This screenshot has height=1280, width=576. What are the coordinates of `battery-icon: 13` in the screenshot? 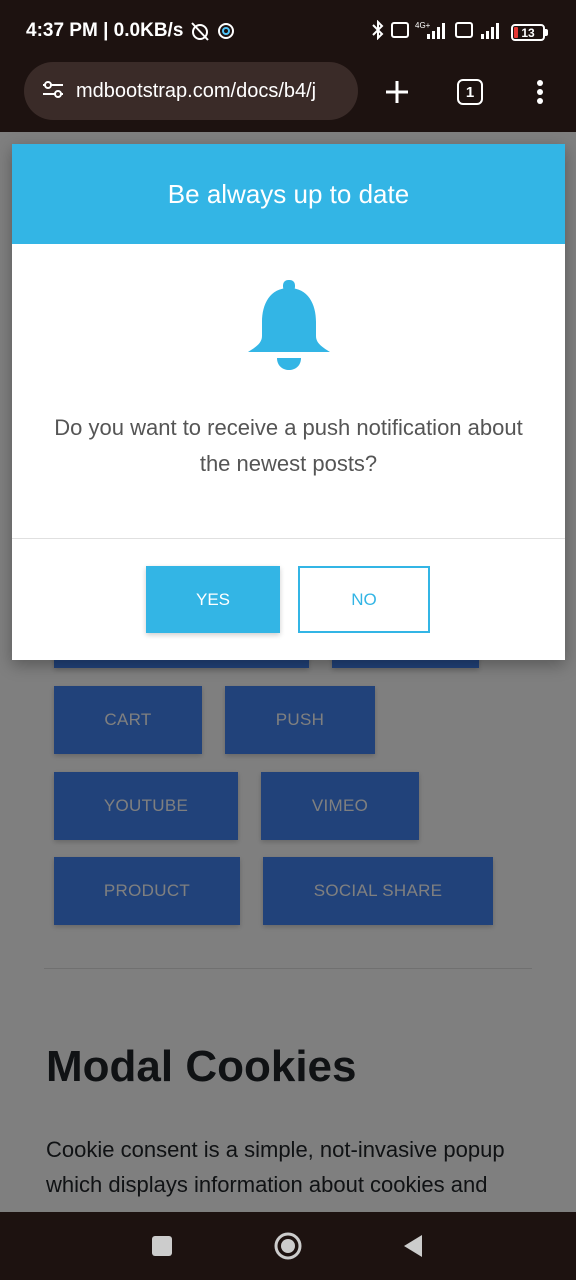 It's located at (529, 32).